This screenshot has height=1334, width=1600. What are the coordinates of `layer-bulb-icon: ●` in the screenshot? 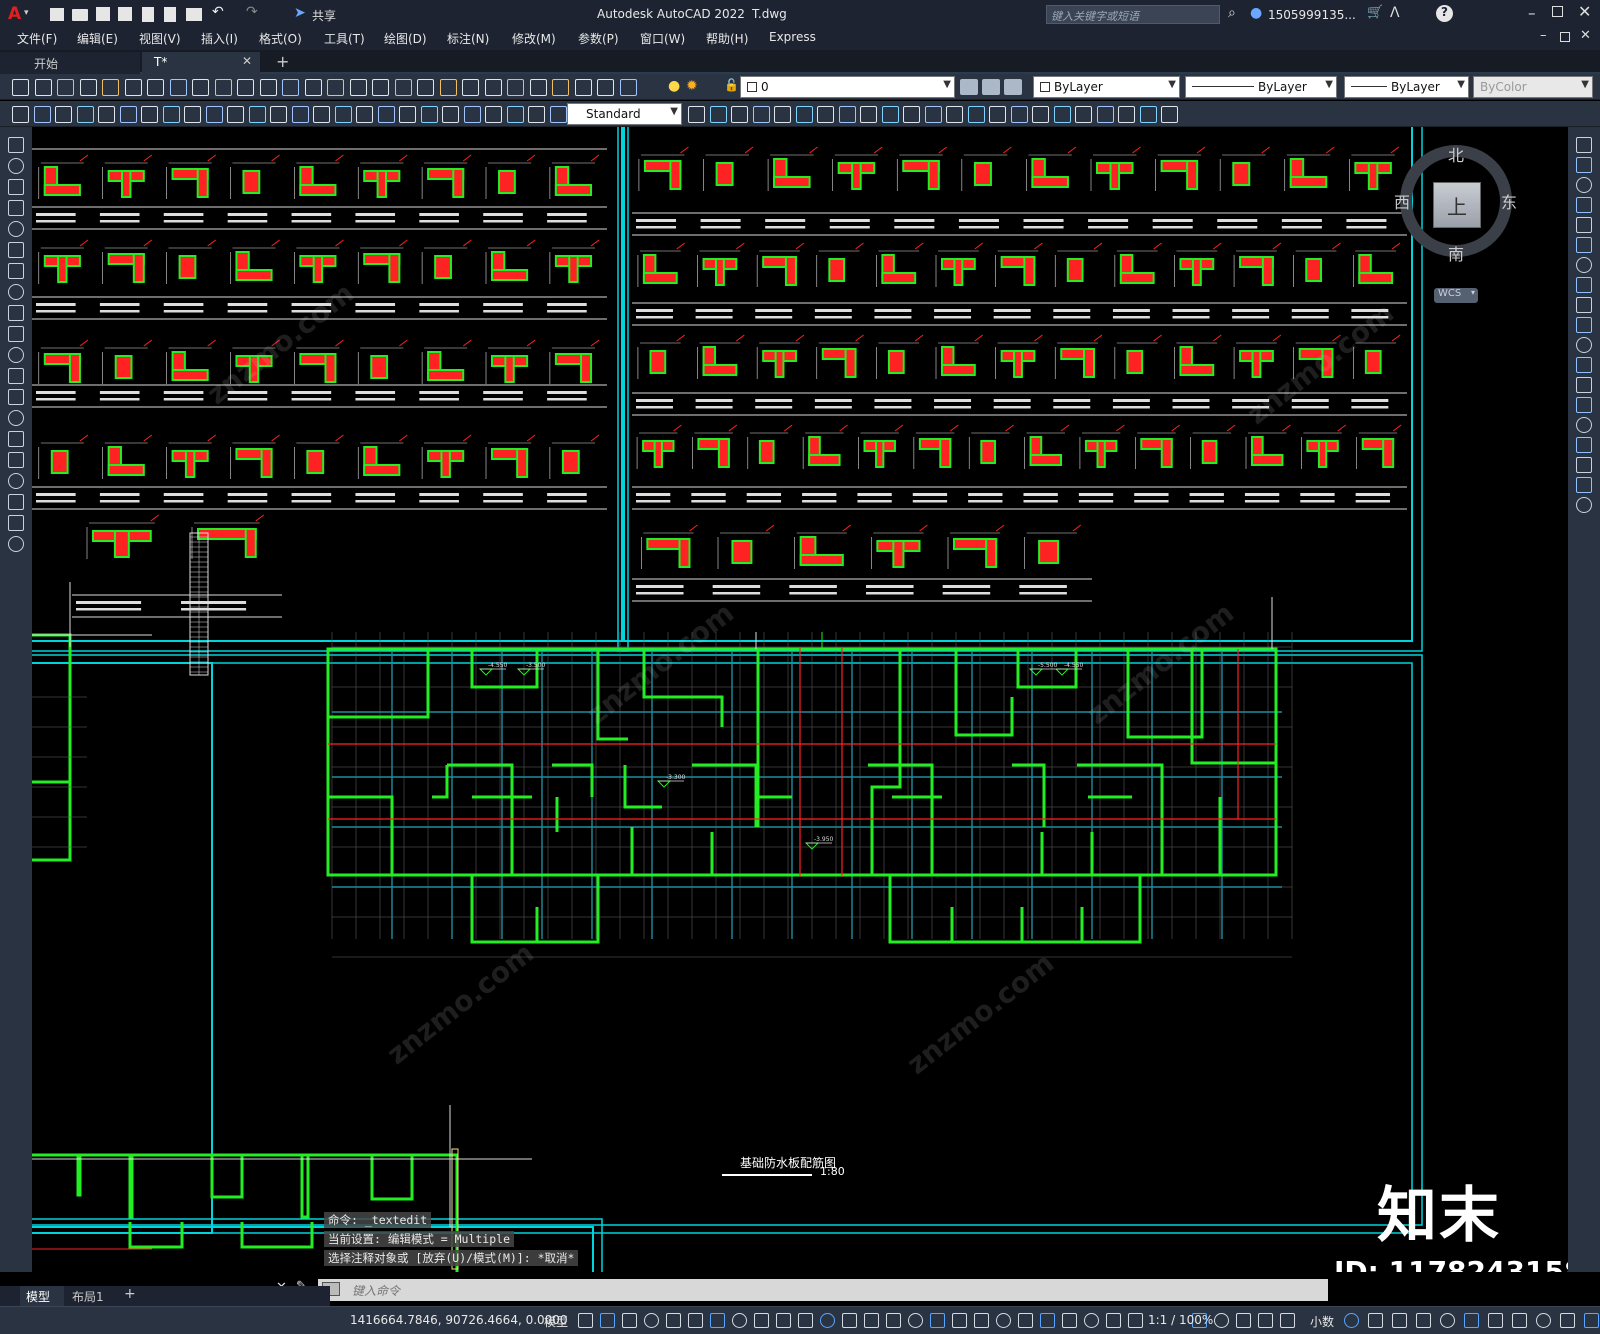 It's located at (674, 86).